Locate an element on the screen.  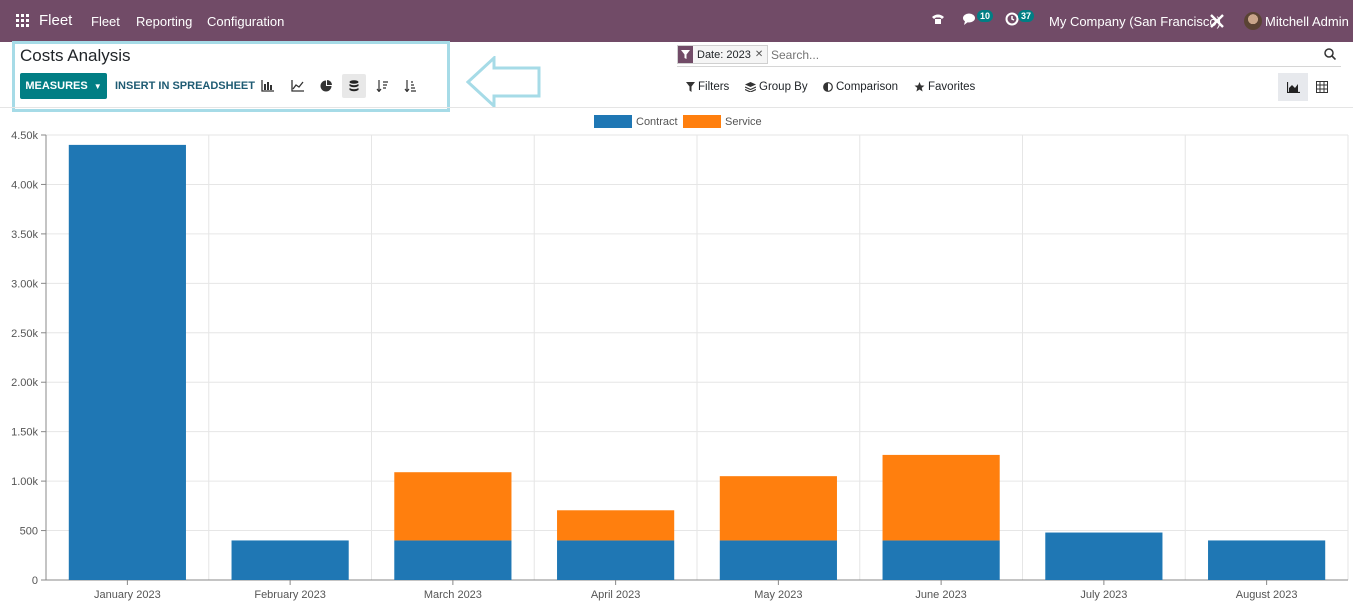
y-tick-label: 2.50k is located at coordinates (24, 334).